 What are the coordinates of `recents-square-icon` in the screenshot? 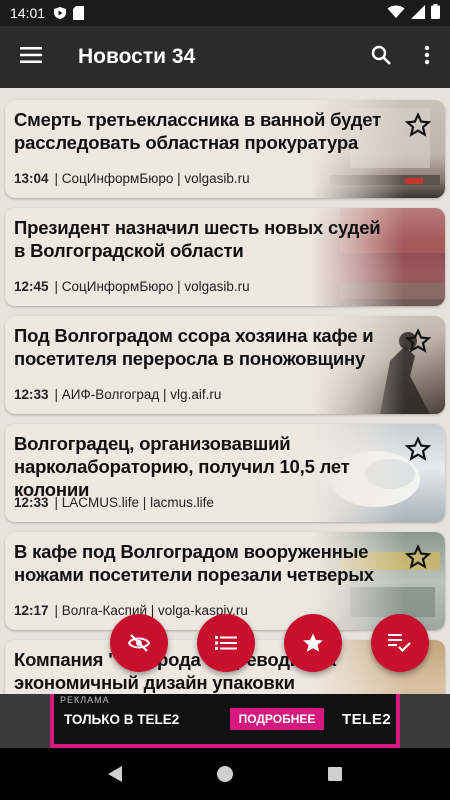 It's located at (335, 774).